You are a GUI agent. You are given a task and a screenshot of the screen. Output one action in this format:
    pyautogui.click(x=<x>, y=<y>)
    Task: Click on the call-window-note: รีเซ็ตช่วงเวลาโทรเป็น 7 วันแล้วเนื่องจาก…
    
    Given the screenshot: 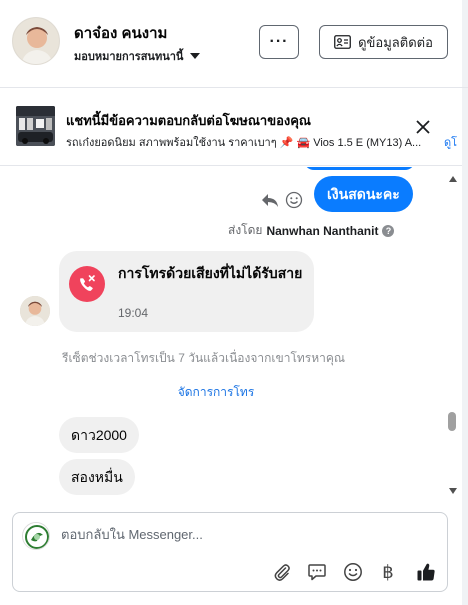 What is the action you would take?
    pyautogui.click(x=204, y=358)
    